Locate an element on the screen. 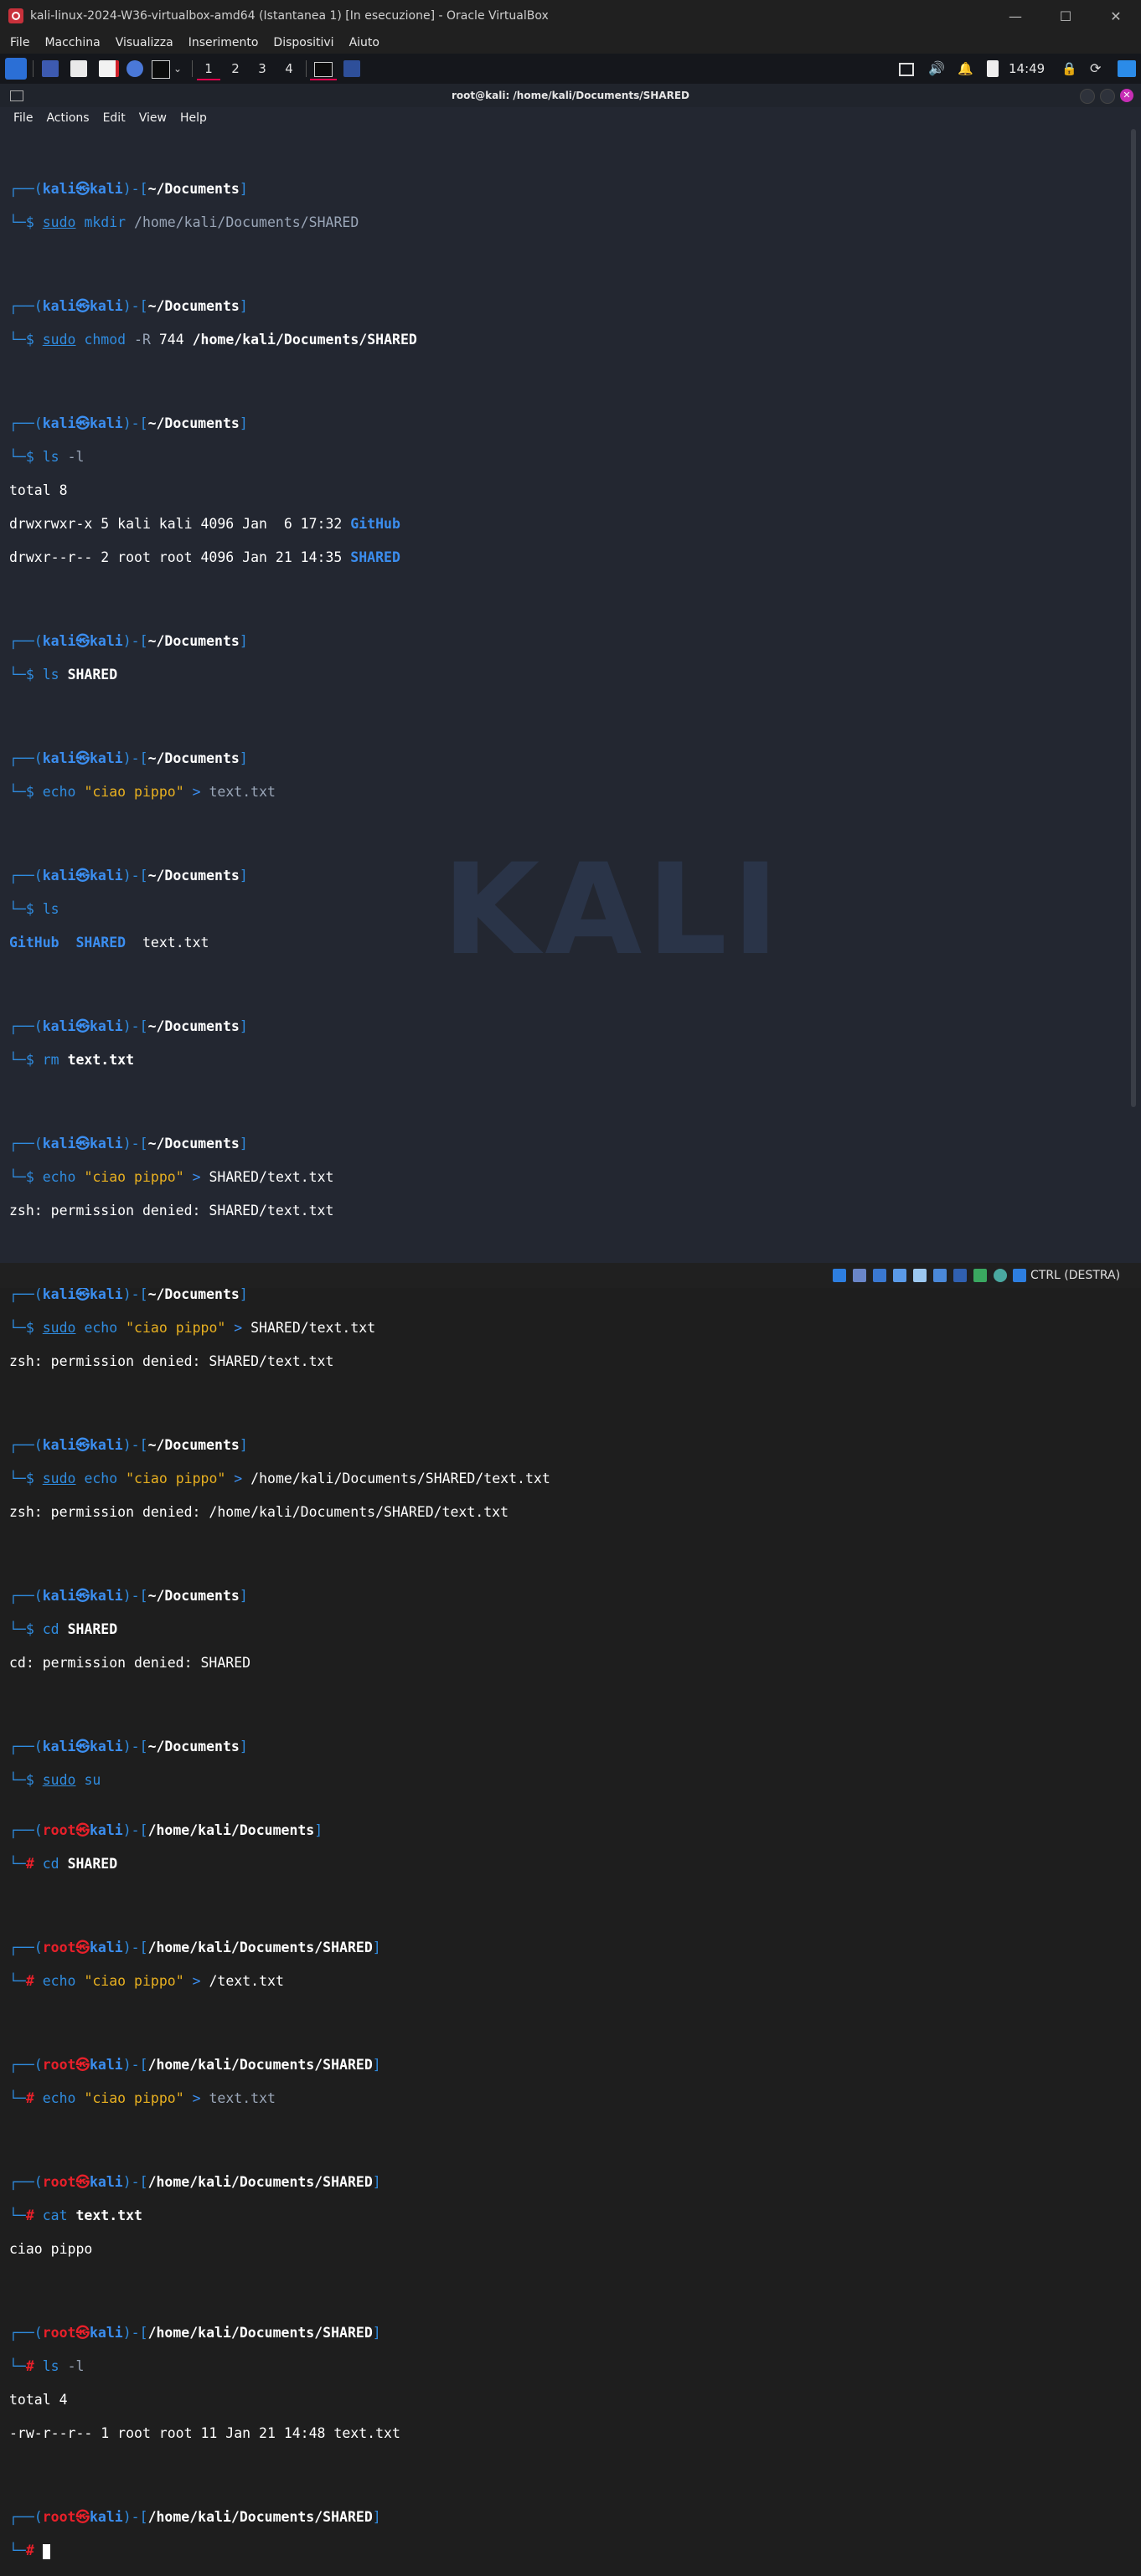 This screenshot has width=1141, height=2576. maximize-button: ☐ is located at coordinates (1065, 16).